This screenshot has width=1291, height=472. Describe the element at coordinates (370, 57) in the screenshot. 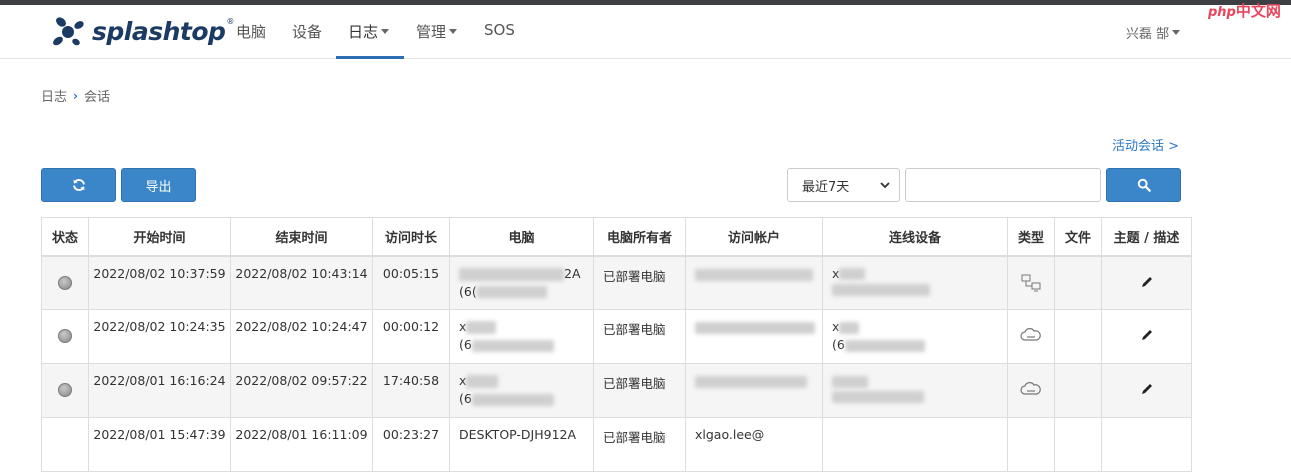

I see `nav-active-indicator` at that location.